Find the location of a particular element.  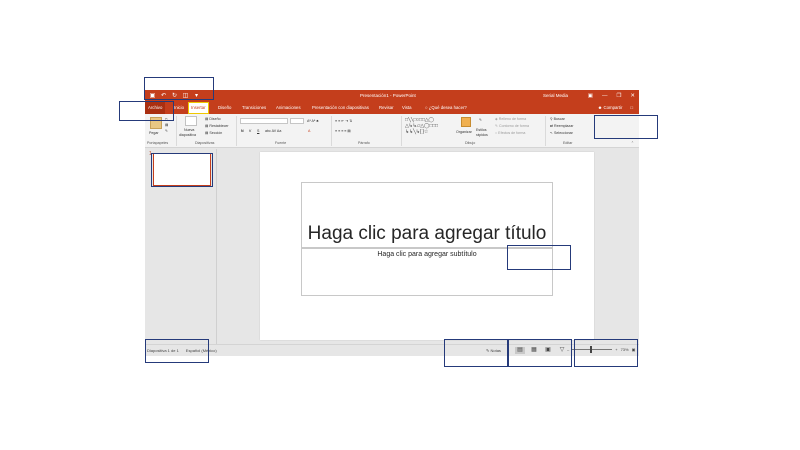

reset-button: ▤ Restablecer is located at coordinates (217, 126).